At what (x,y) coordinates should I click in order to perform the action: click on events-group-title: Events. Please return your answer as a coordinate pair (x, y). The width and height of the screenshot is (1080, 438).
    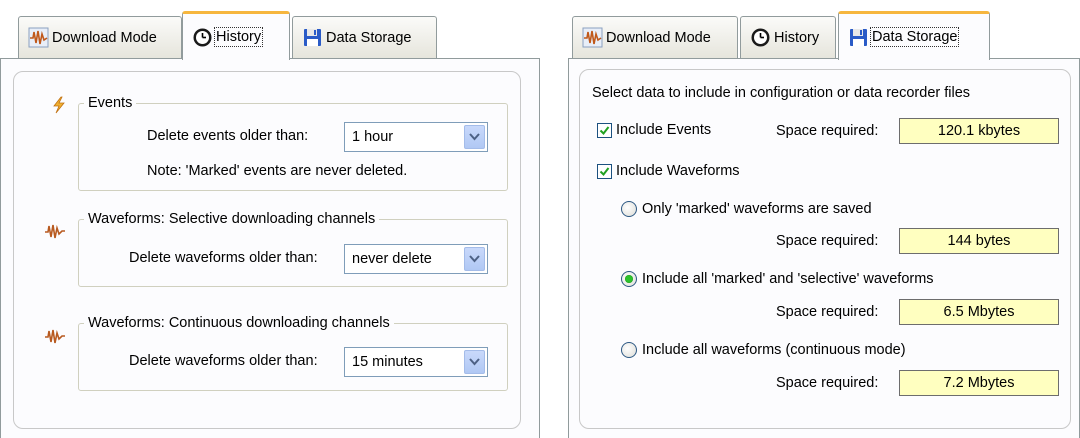
    Looking at the image, I should click on (110, 103).